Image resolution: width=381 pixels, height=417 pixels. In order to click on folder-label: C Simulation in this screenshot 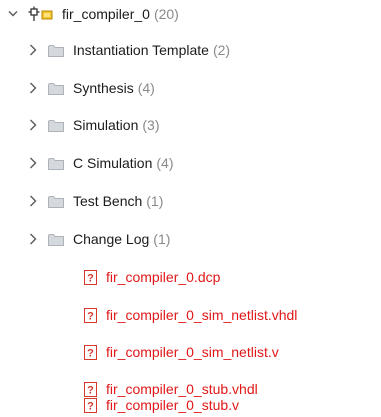, I will do `click(113, 163)`.